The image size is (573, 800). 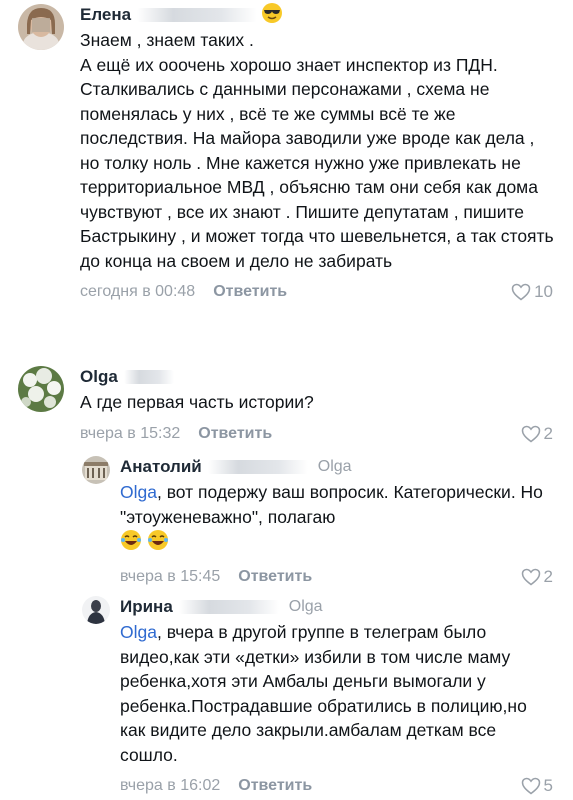 I want to click on comment-author: Анатолий, so click(x=161, y=467).